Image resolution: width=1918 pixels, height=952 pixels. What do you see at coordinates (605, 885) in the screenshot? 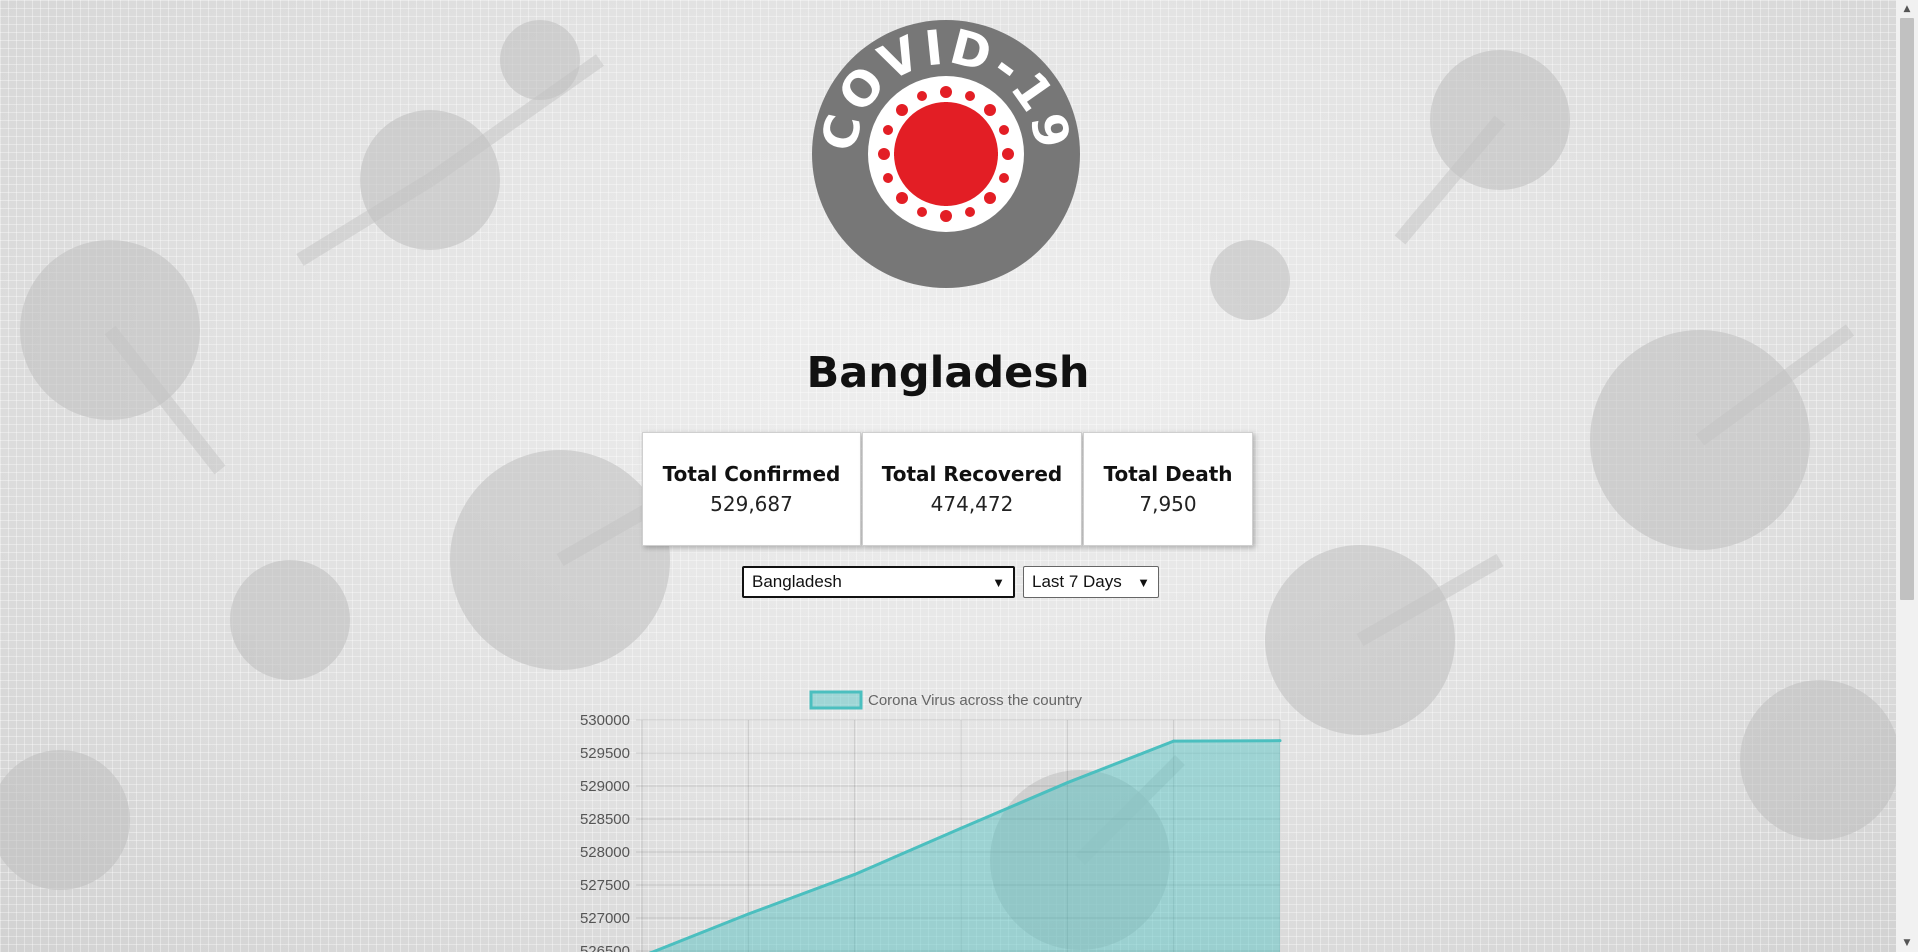
I see `y-tick-label: 527500` at bounding box center [605, 885].